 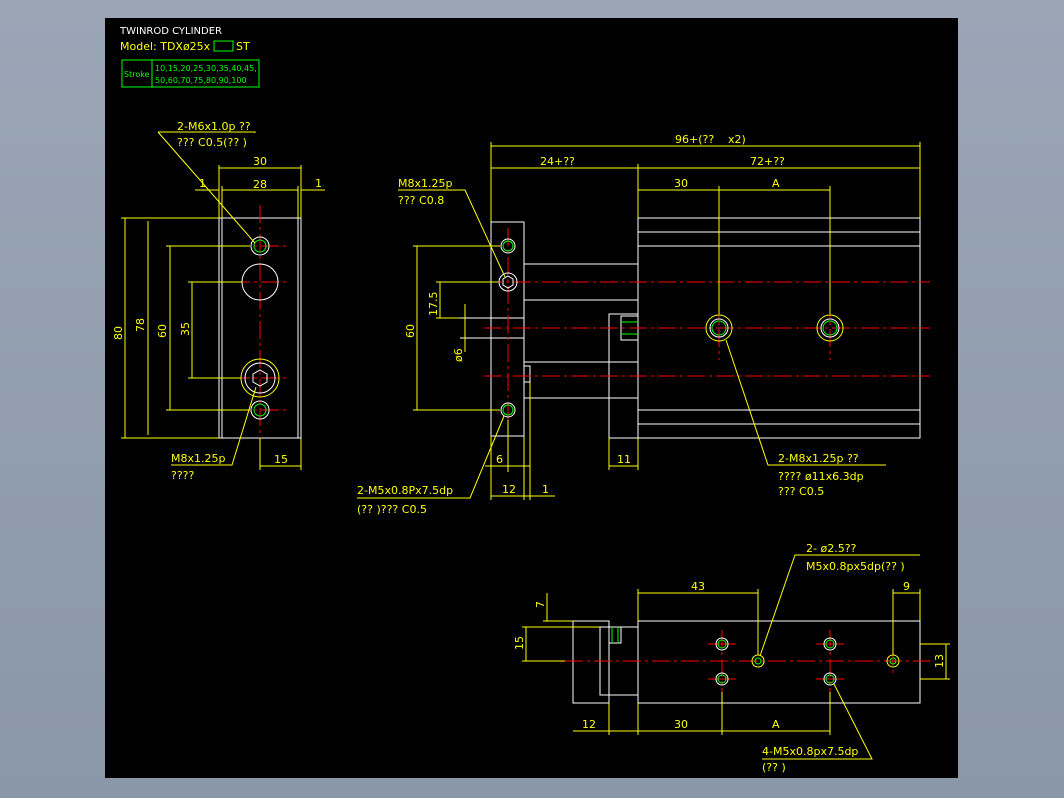 What do you see at coordinates (202, 183) in the screenshot?
I see `dim-1-left: 1` at bounding box center [202, 183].